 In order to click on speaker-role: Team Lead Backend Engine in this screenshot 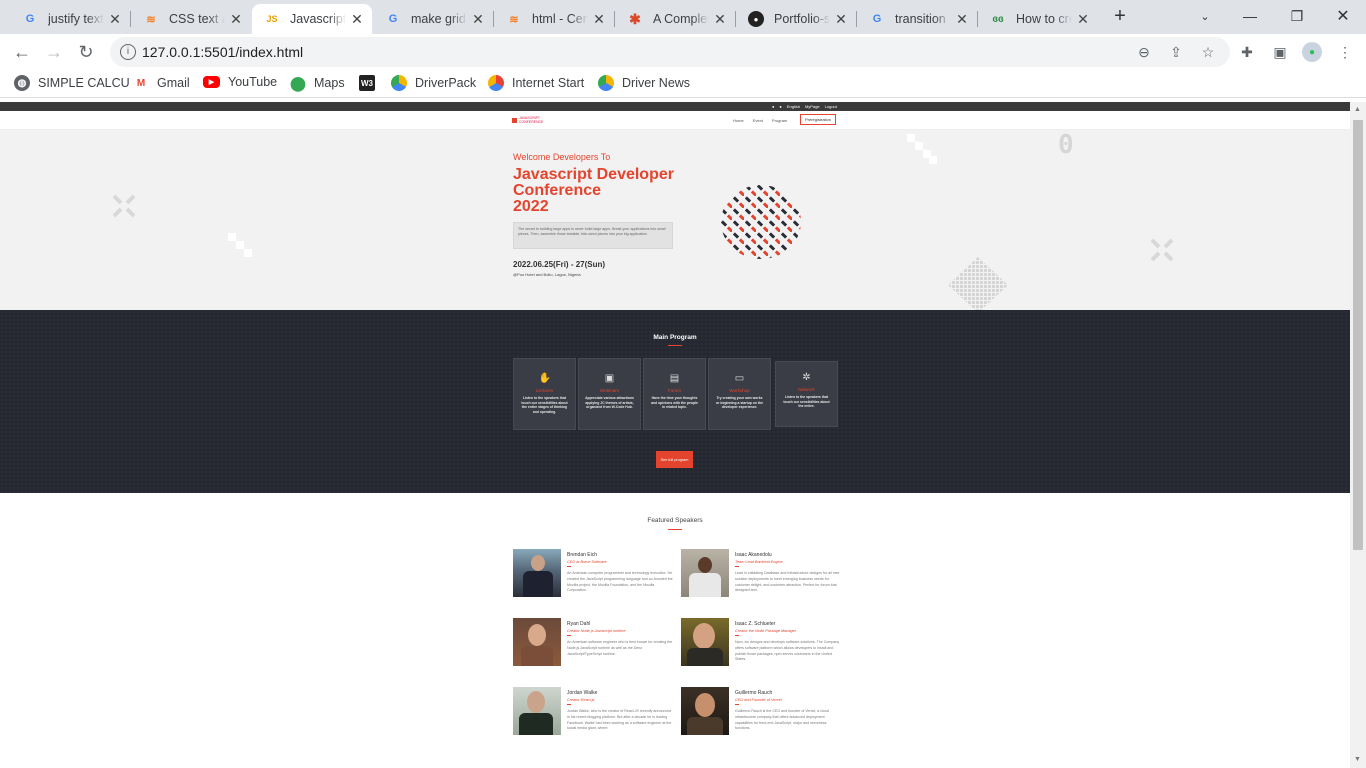, I will do `click(759, 562)`.